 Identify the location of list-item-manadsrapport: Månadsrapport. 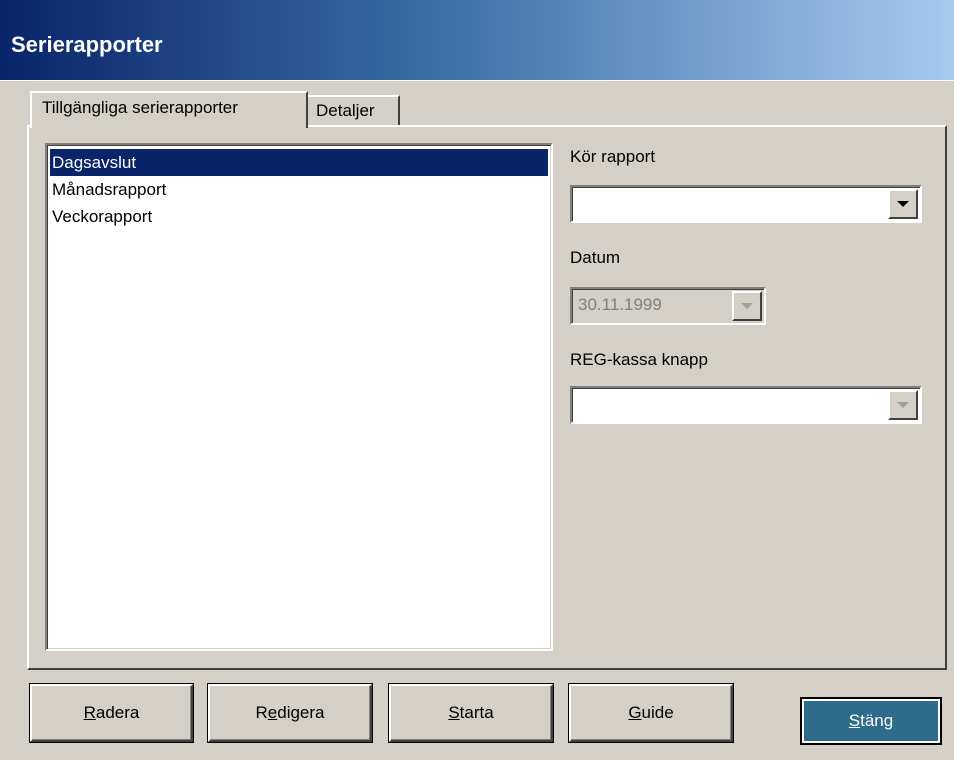
(299, 189).